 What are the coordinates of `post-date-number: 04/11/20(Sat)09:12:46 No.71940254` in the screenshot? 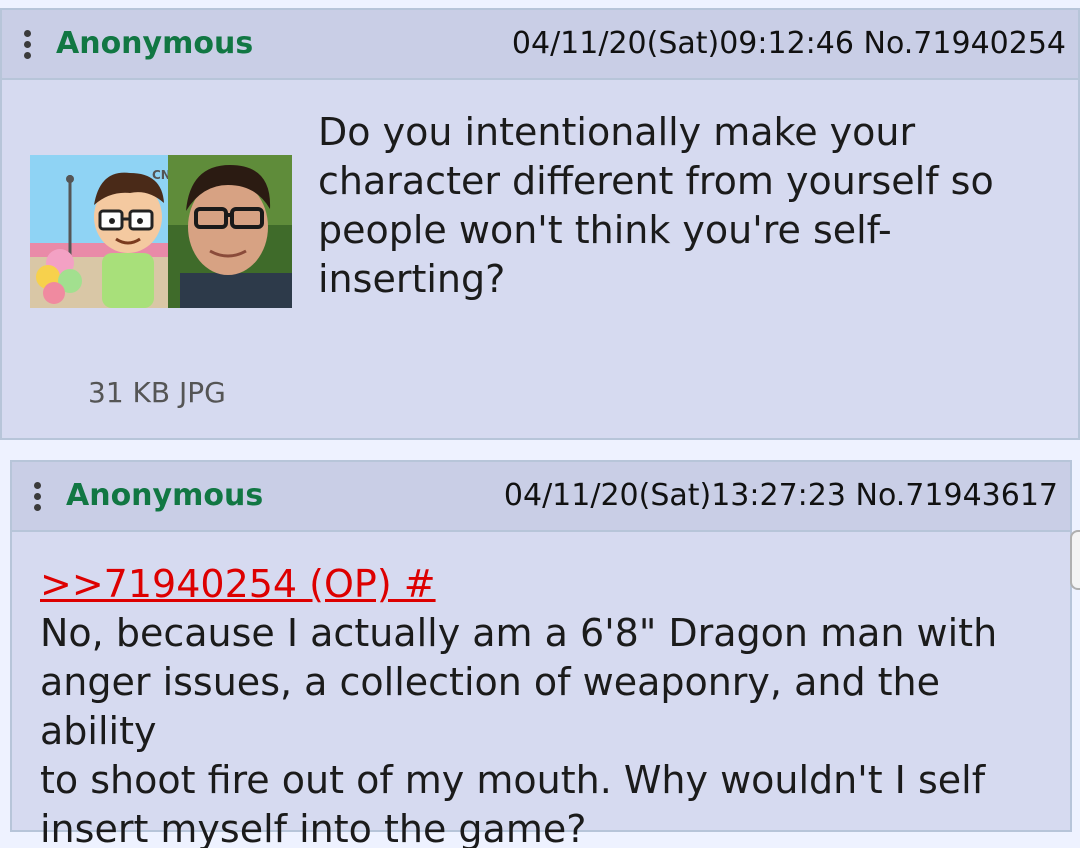 It's located at (789, 44).